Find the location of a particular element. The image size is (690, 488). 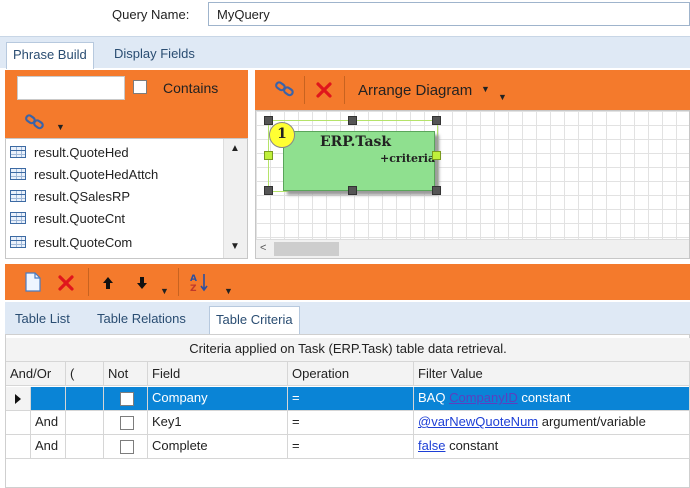

filter-prefix: BAQ is located at coordinates (434, 397).